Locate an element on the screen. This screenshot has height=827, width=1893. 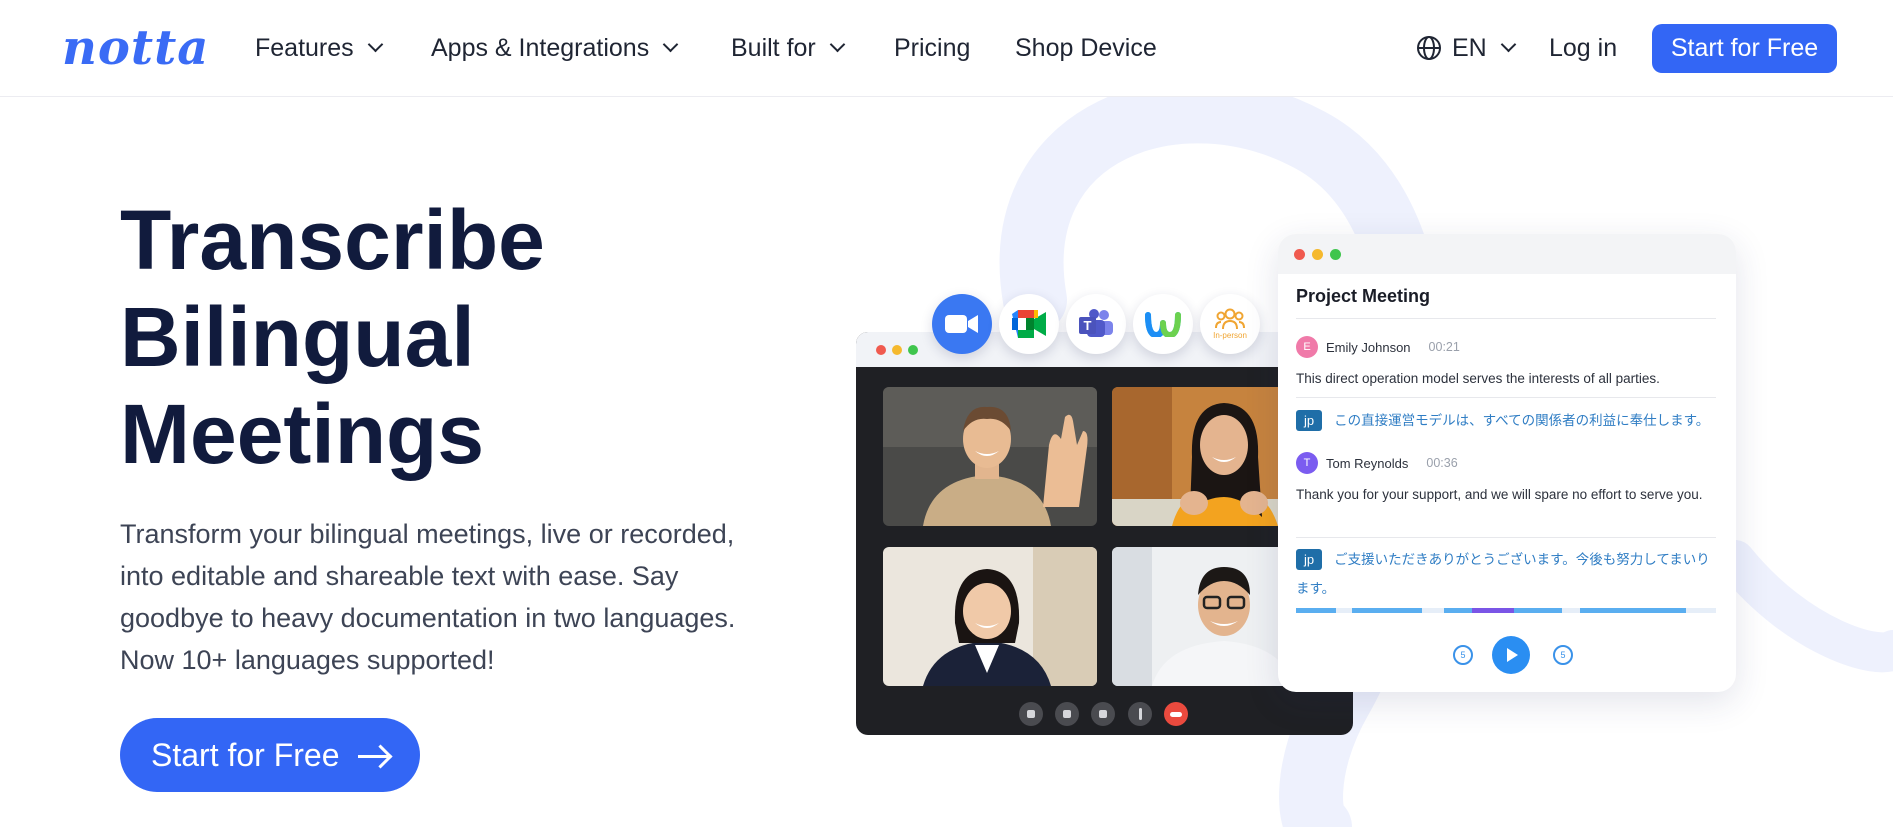
microphone-icon is located at coordinates (1031, 714).